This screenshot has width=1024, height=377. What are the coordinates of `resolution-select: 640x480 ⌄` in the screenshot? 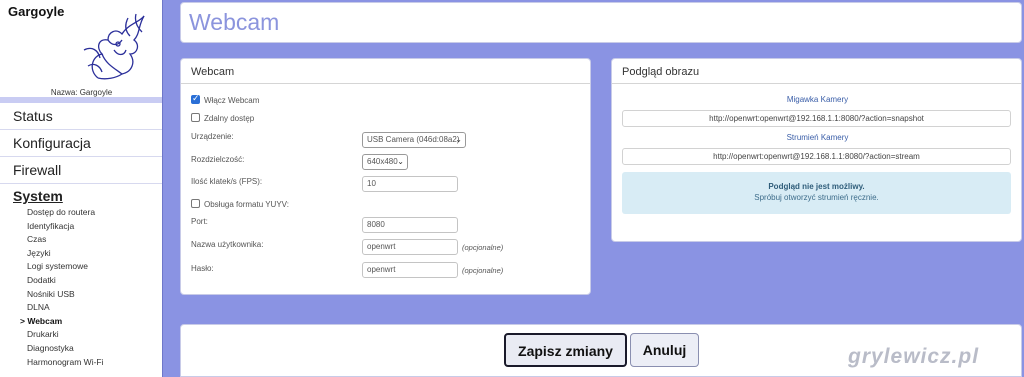 It's located at (385, 162).